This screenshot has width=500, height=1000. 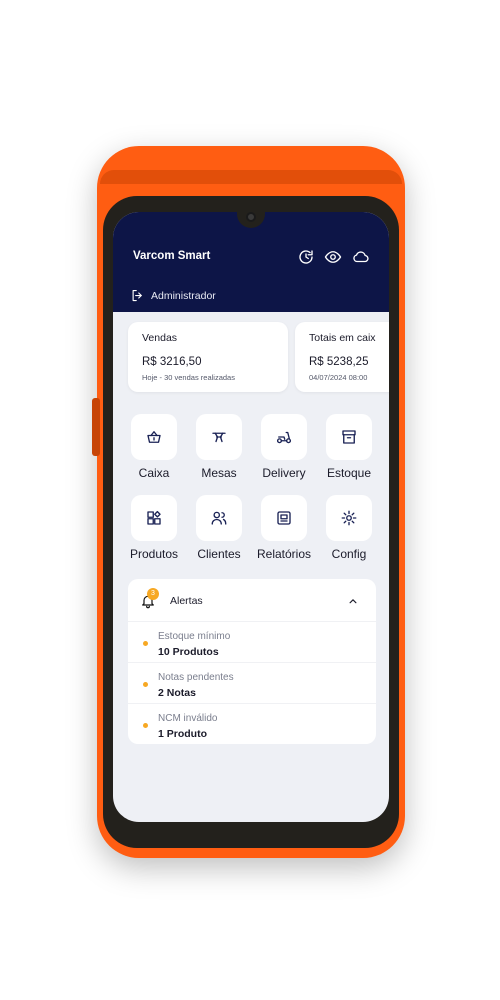 I want to click on alert-label: Estoque mínimo, so click(x=194, y=636).